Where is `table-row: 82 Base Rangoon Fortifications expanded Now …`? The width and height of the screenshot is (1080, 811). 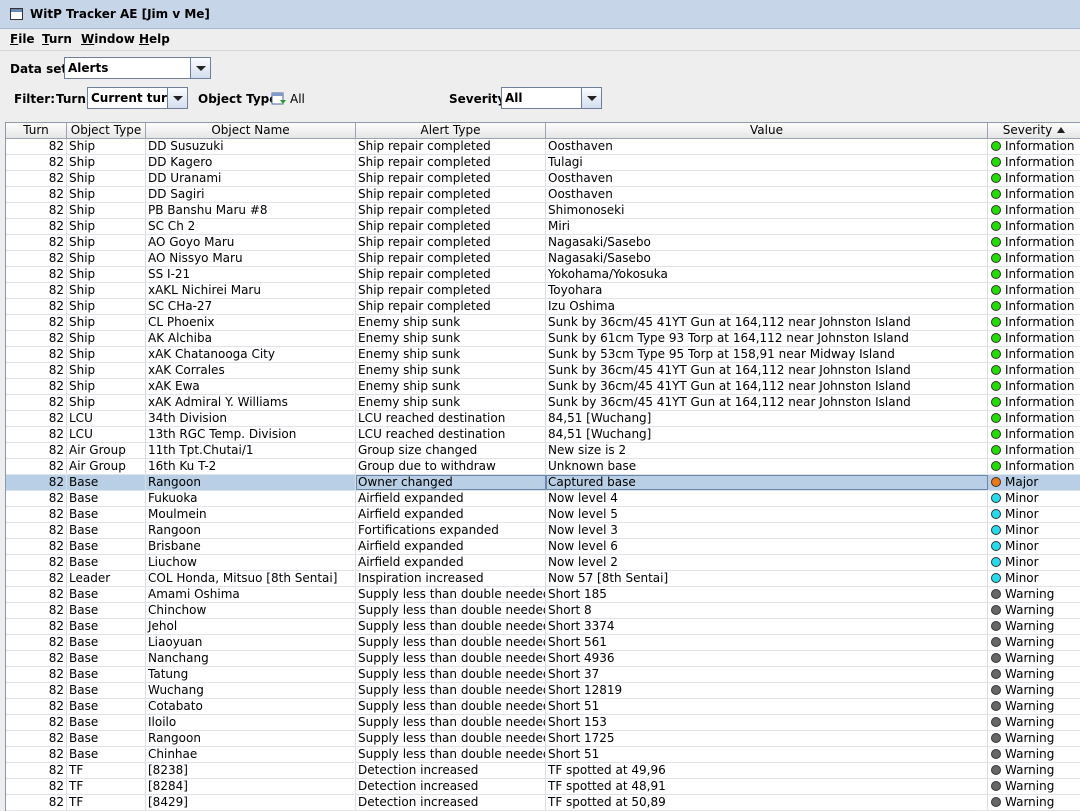
table-row: 82 Base Rangoon Fortifications expanded Now … is located at coordinates (543, 531).